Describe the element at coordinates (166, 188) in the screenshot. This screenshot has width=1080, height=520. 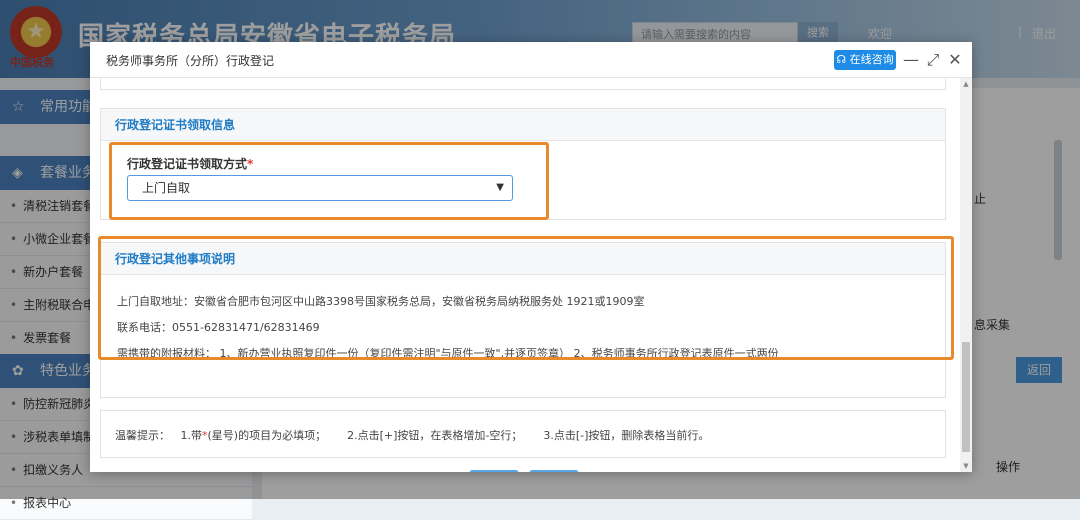
I see `pickup-method-value: 上门自取` at that location.